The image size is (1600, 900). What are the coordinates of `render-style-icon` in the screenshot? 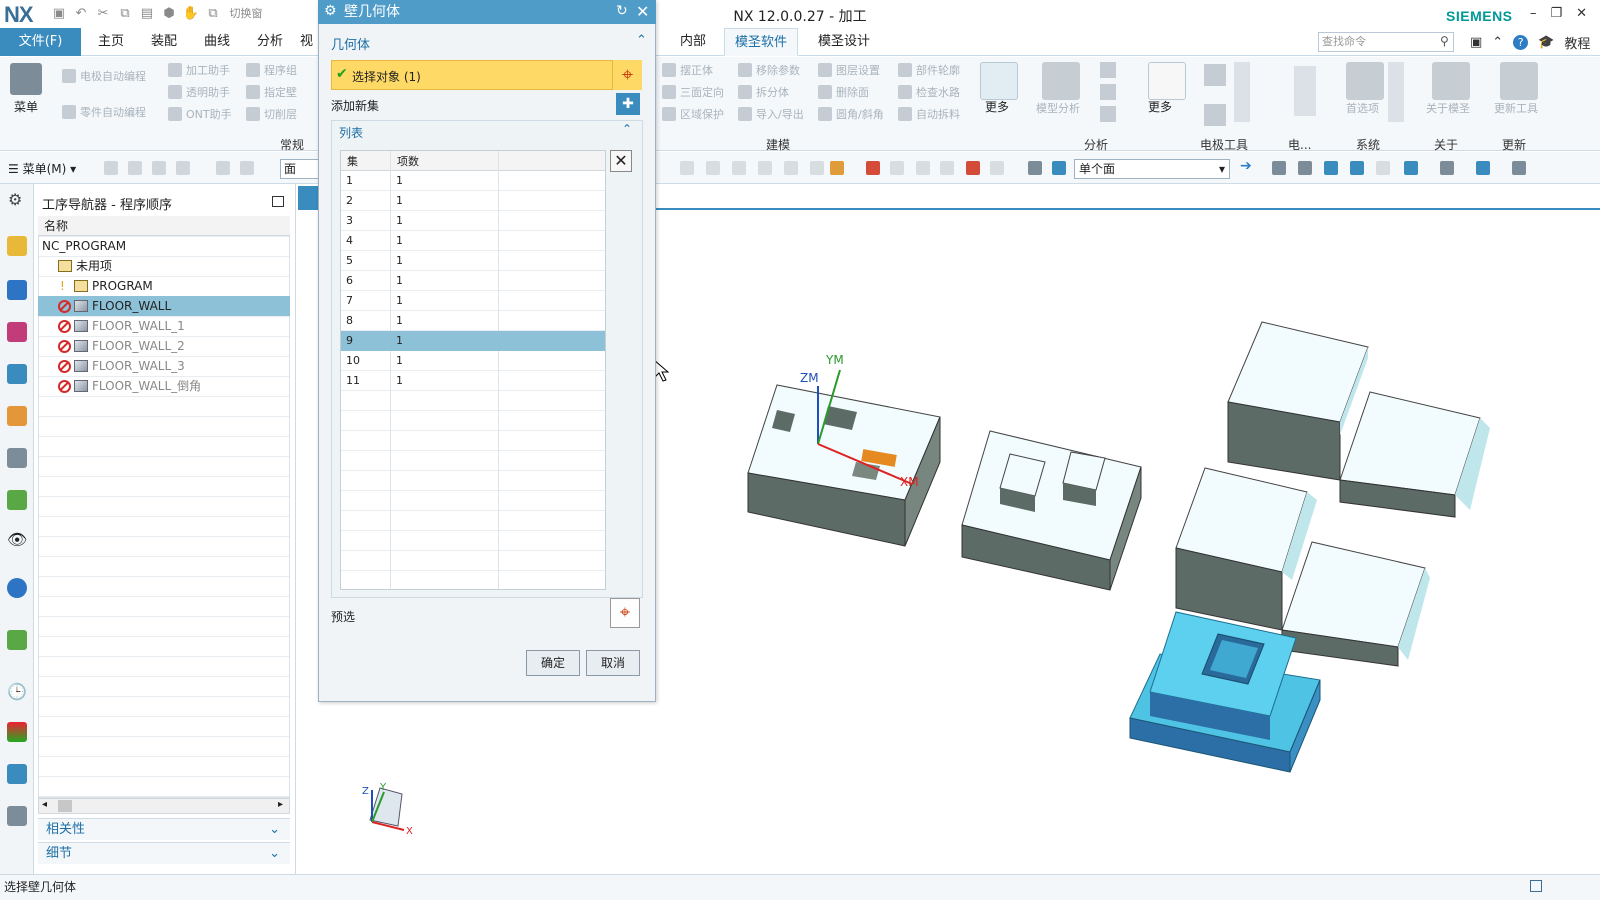 It's located at (1447, 168).